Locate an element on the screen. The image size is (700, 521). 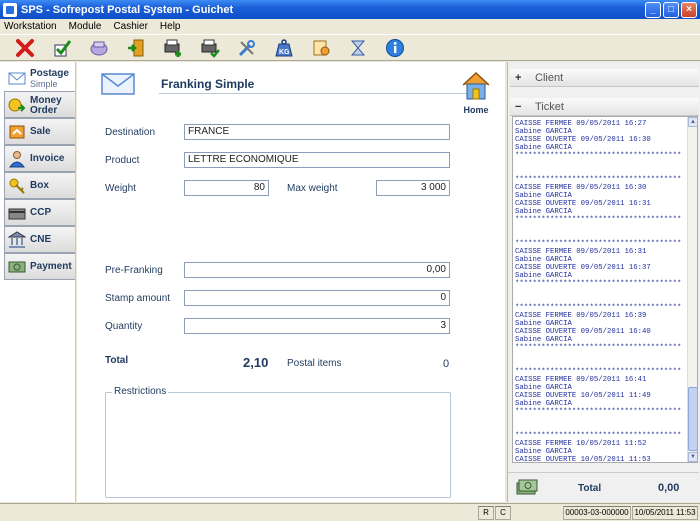
validate-button is located at coordinates (62, 48).